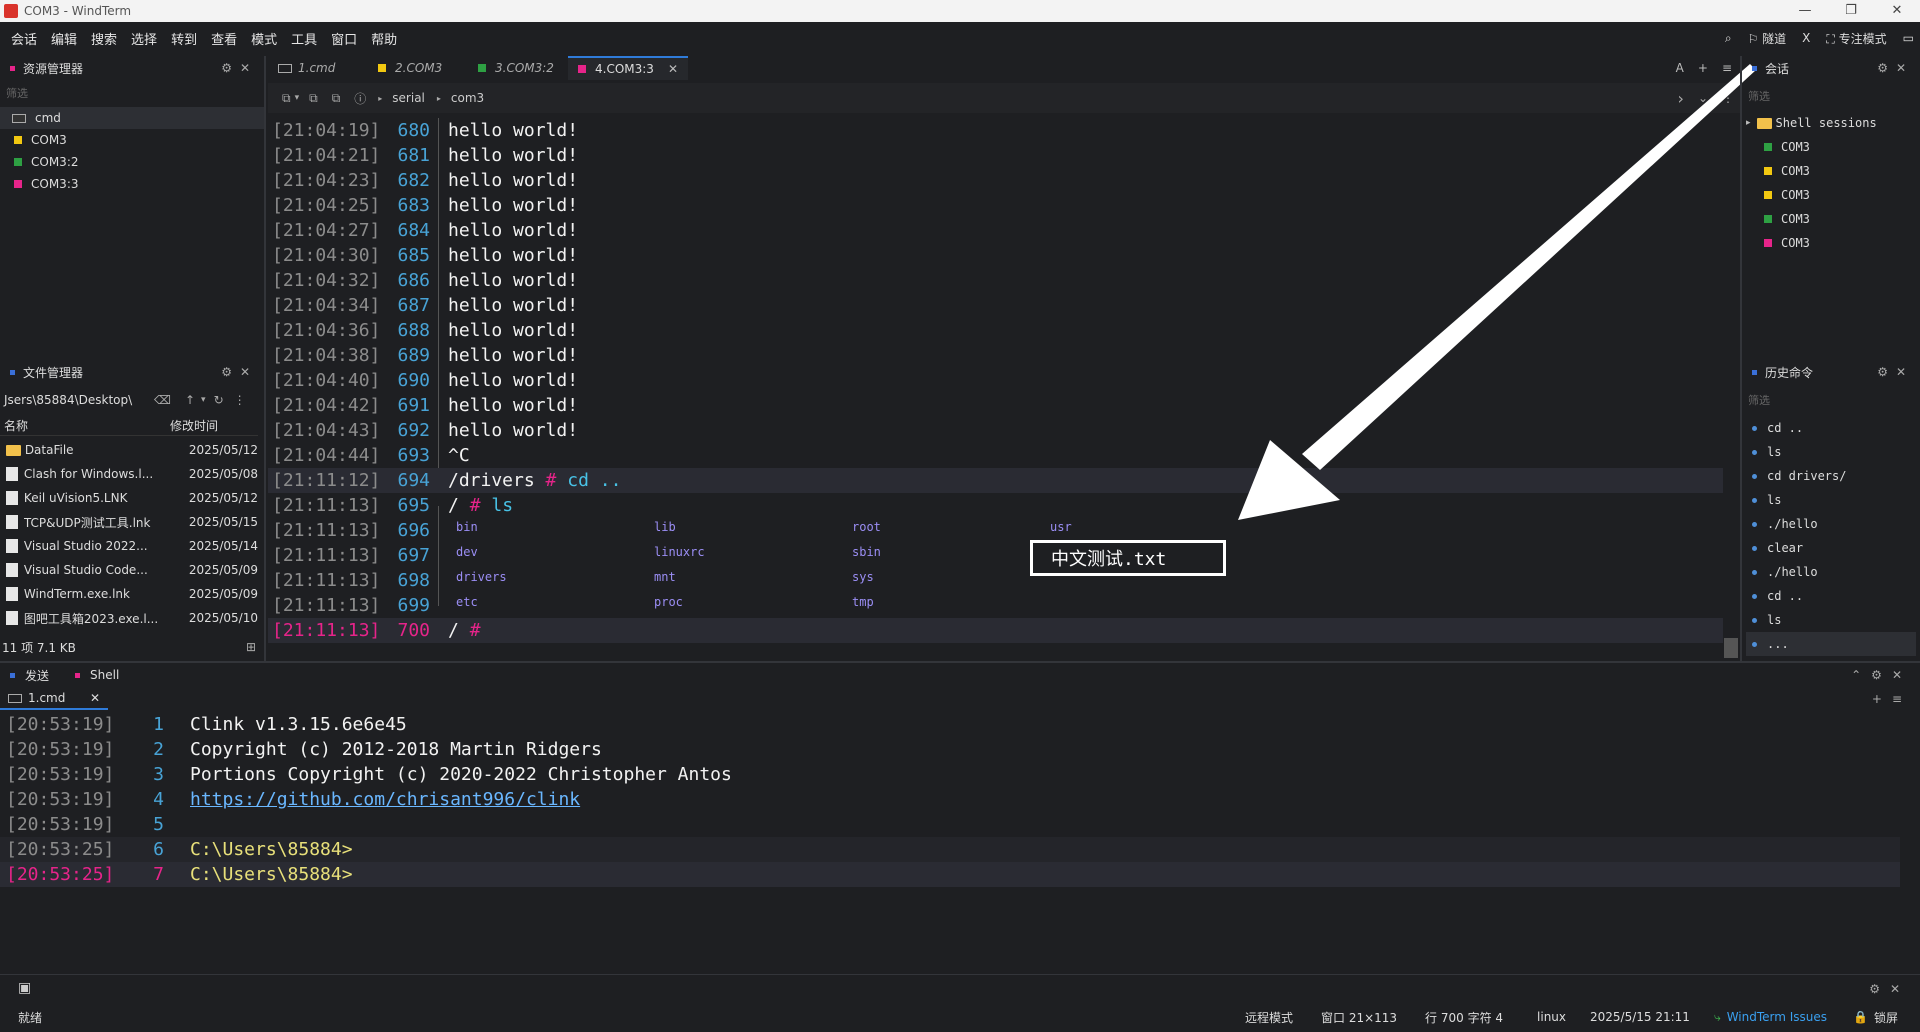 The width and height of the screenshot is (1920, 1032). I want to click on path-segment-serial: serial, so click(408, 98).